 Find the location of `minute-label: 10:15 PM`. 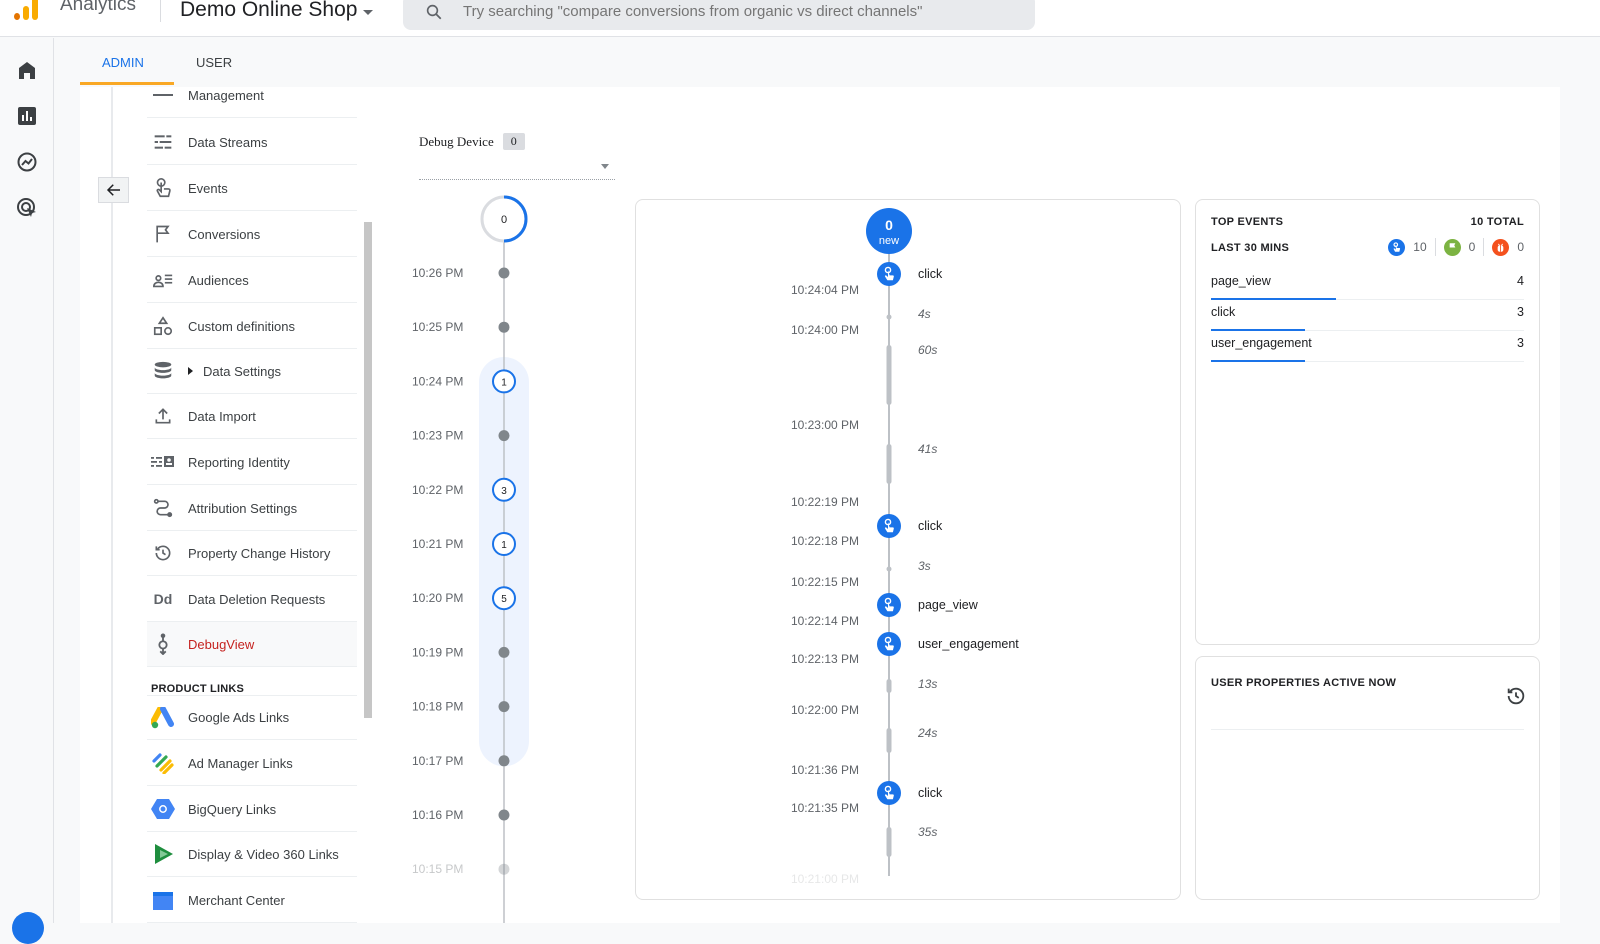

minute-label: 10:15 PM is located at coordinates (437, 869).